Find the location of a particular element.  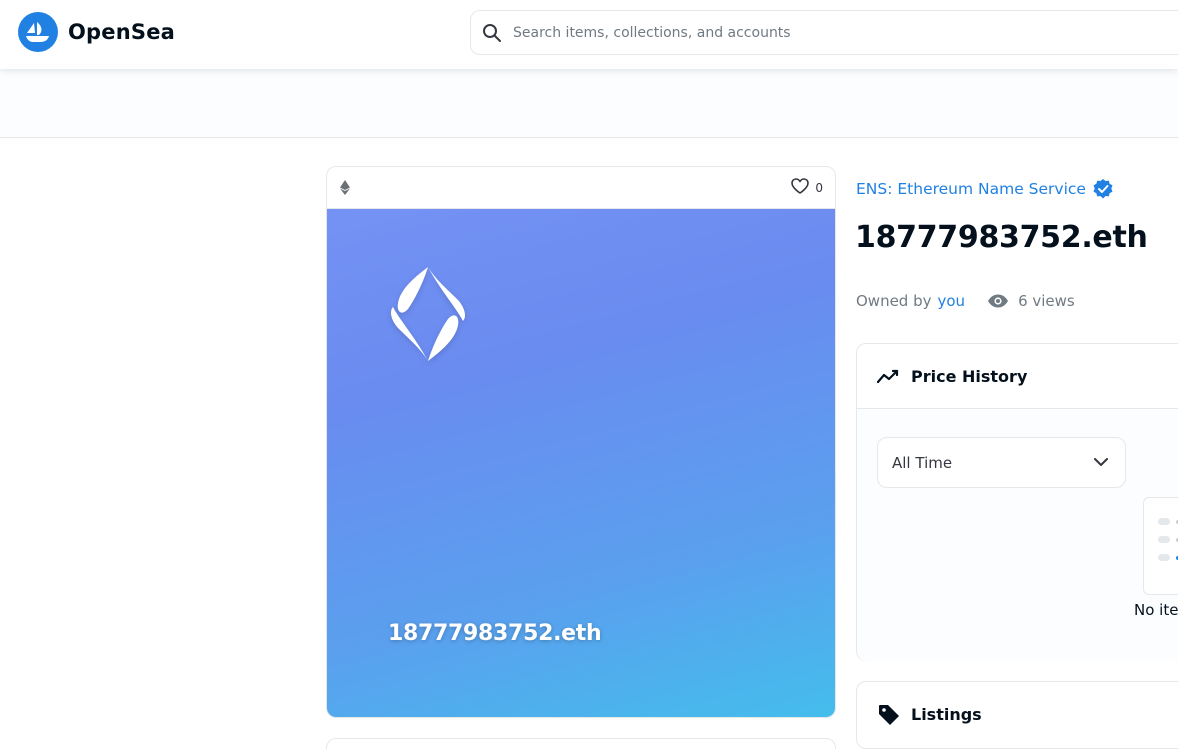

price-history-header: Price History is located at coordinates (1017, 376).